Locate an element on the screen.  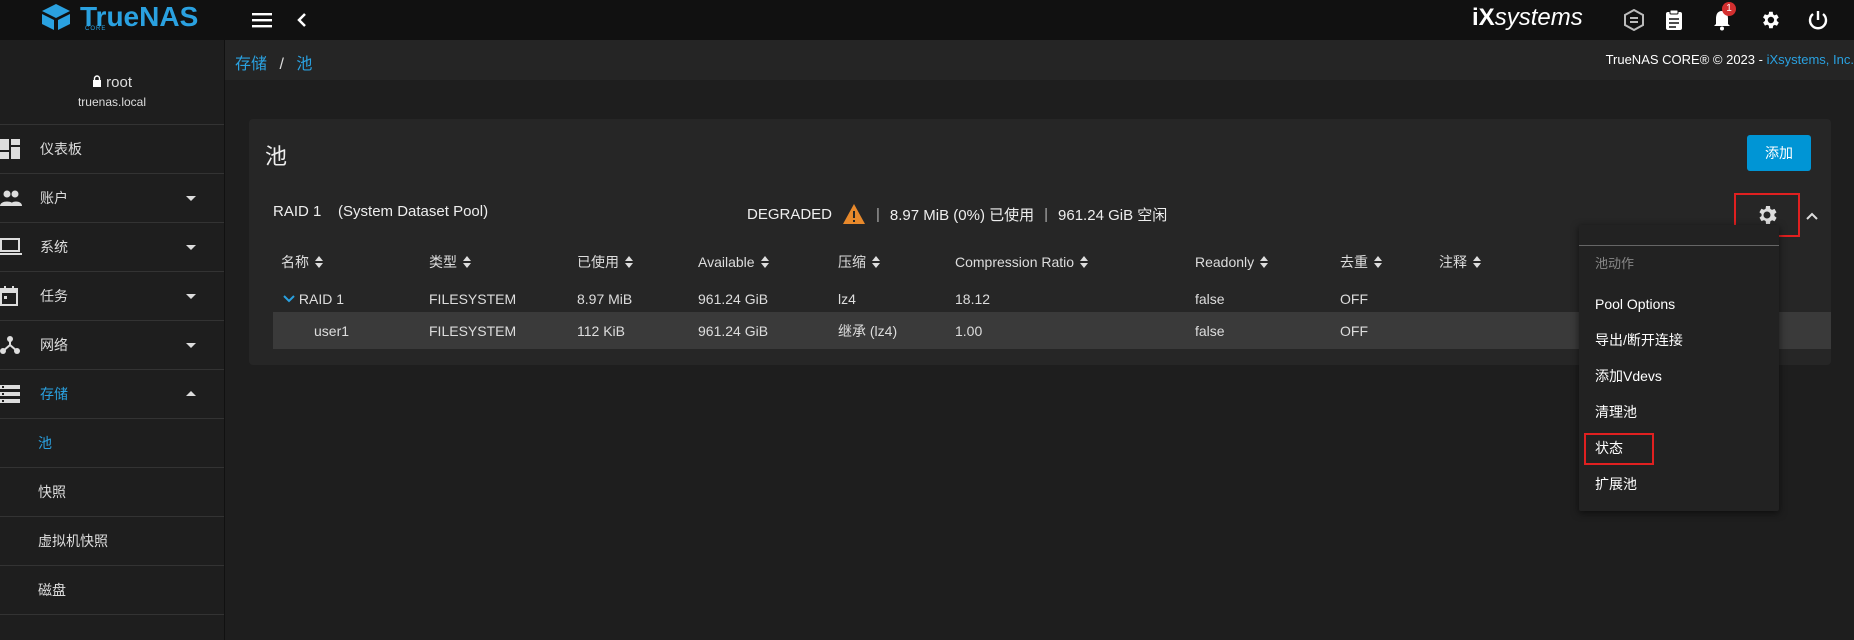
dataset-name: user1 is located at coordinates (332, 330).